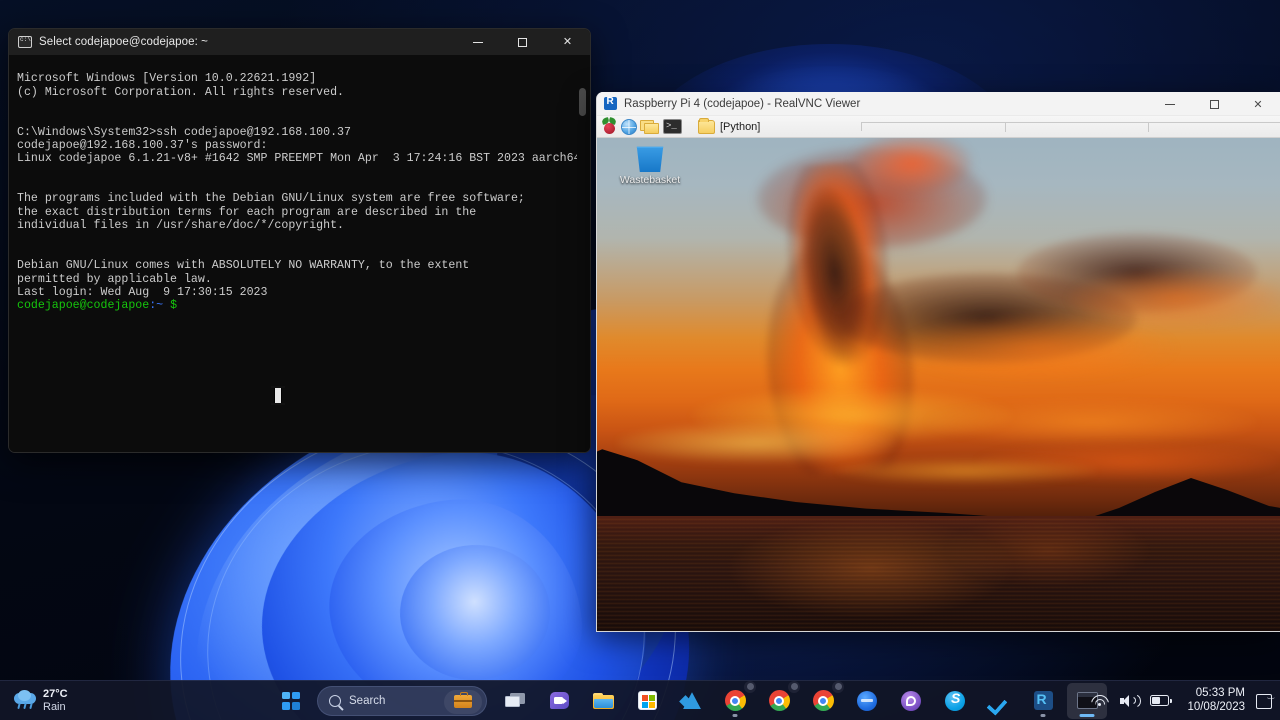 The image size is (1280, 720). I want to click on rain-cloud-icon, so click(25, 700).